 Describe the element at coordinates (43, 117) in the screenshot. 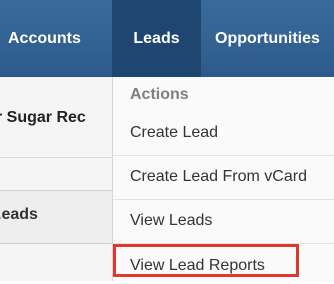

I see `sugar-heading-text: r Sugar Rec` at that location.